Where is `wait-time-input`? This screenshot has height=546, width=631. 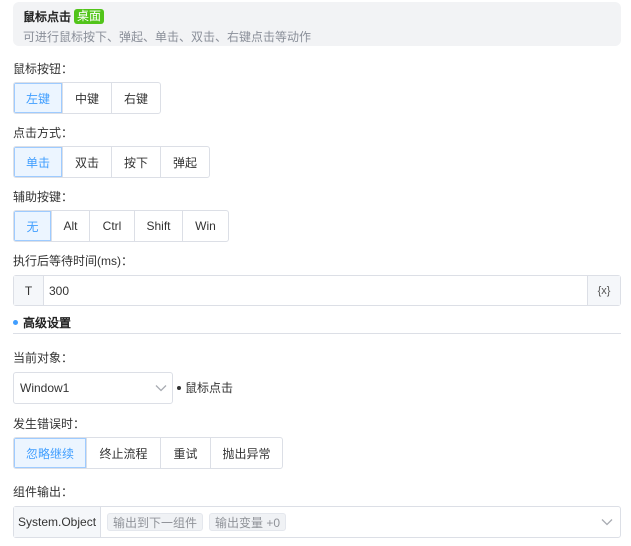
wait-time-input is located at coordinates (315, 290).